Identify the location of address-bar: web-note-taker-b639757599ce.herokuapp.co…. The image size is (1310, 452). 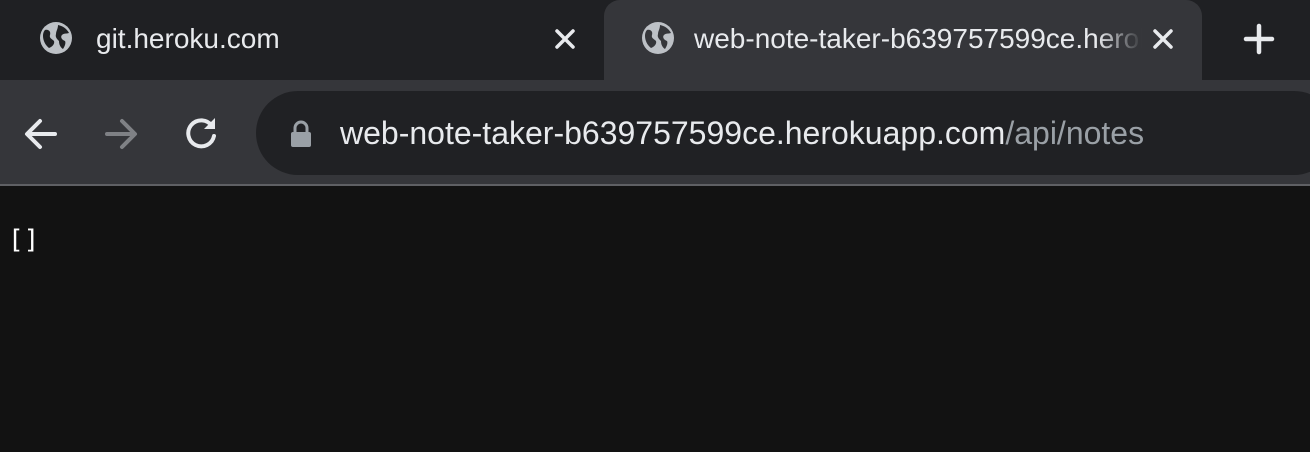
(783, 133).